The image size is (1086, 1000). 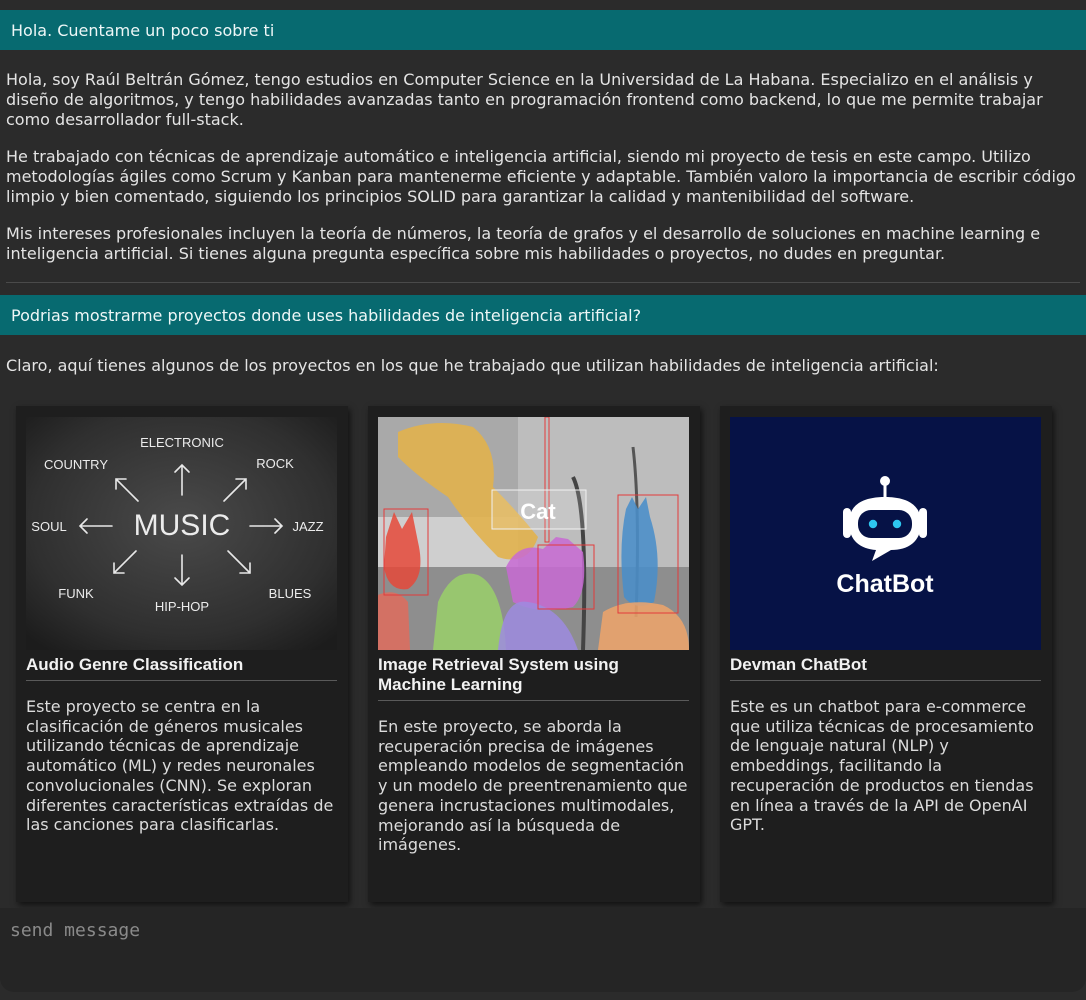 I want to click on chalk-genre-electronic: ELECTRONIC, so click(x=182, y=442).